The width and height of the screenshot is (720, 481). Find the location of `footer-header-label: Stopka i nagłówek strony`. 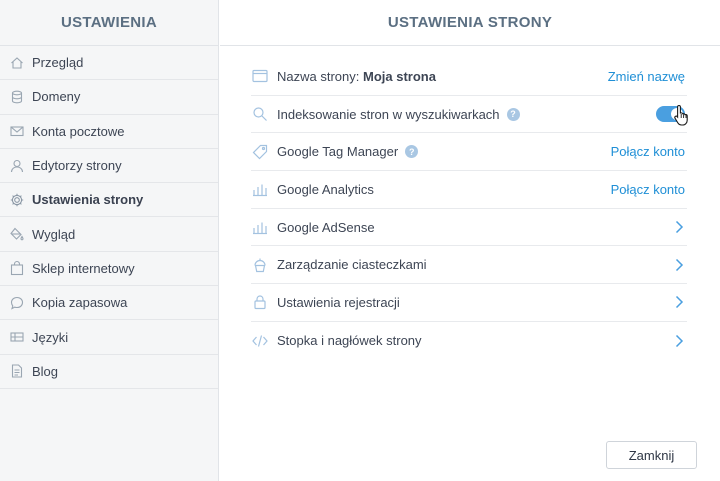

footer-header-label: Stopka i nagłówek strony is located at coordinates (349, 341).